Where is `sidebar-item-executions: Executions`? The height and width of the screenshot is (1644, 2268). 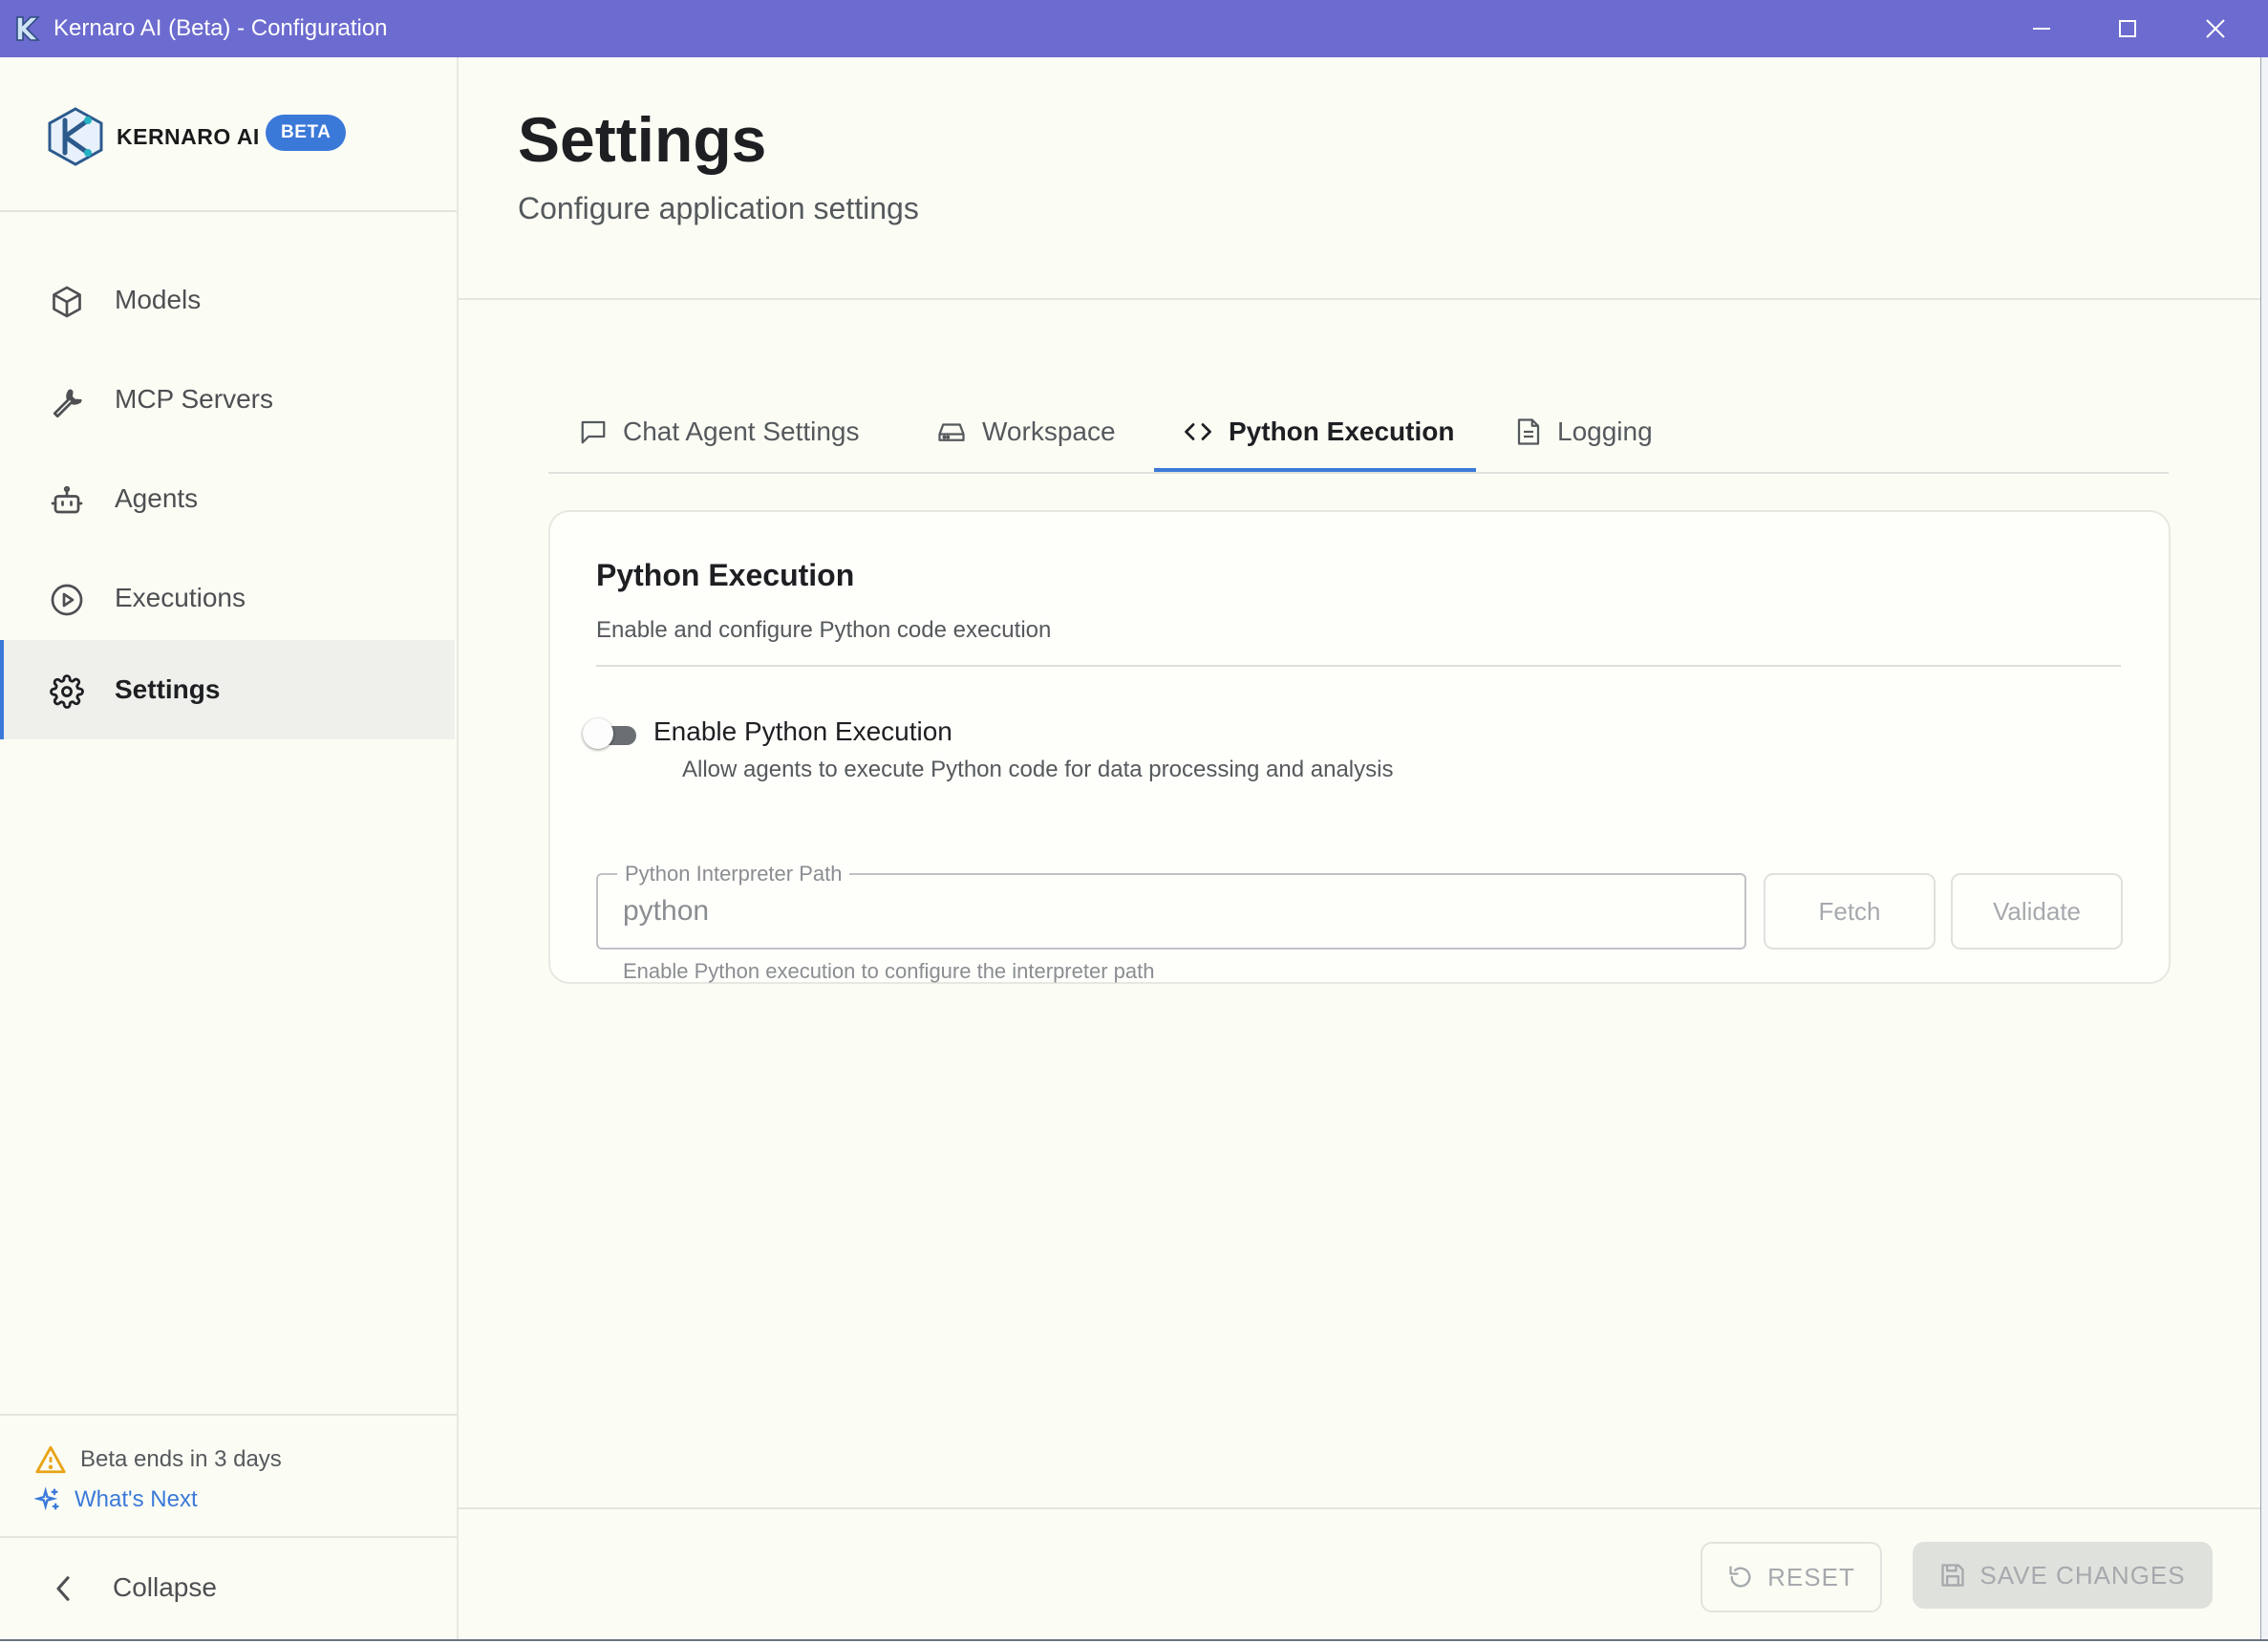 sidebar-item-executions: Executions is located at coordinates (228, 598).